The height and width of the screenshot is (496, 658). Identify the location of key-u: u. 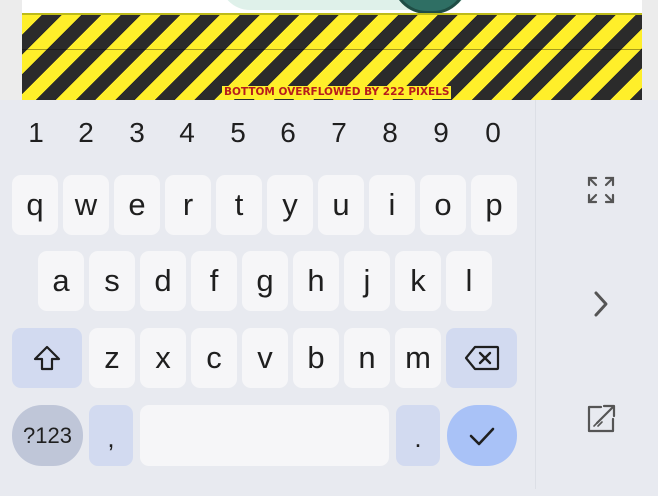
(341, 205).